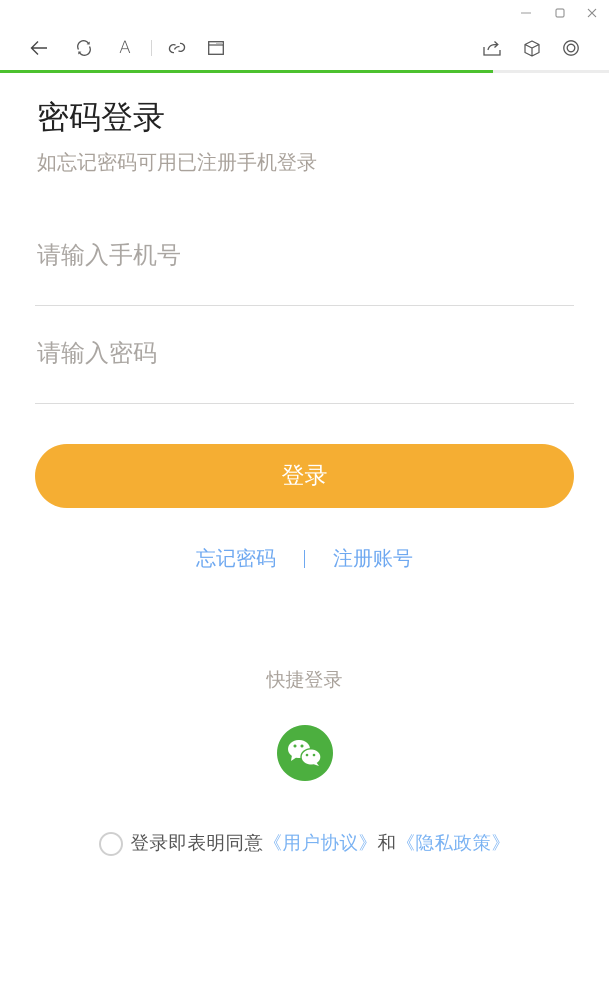  What do you see at coordinates (304, 681) in the screenshot?
I see `quick-login-label: 快捷登录` at bounding box center [304, 681].